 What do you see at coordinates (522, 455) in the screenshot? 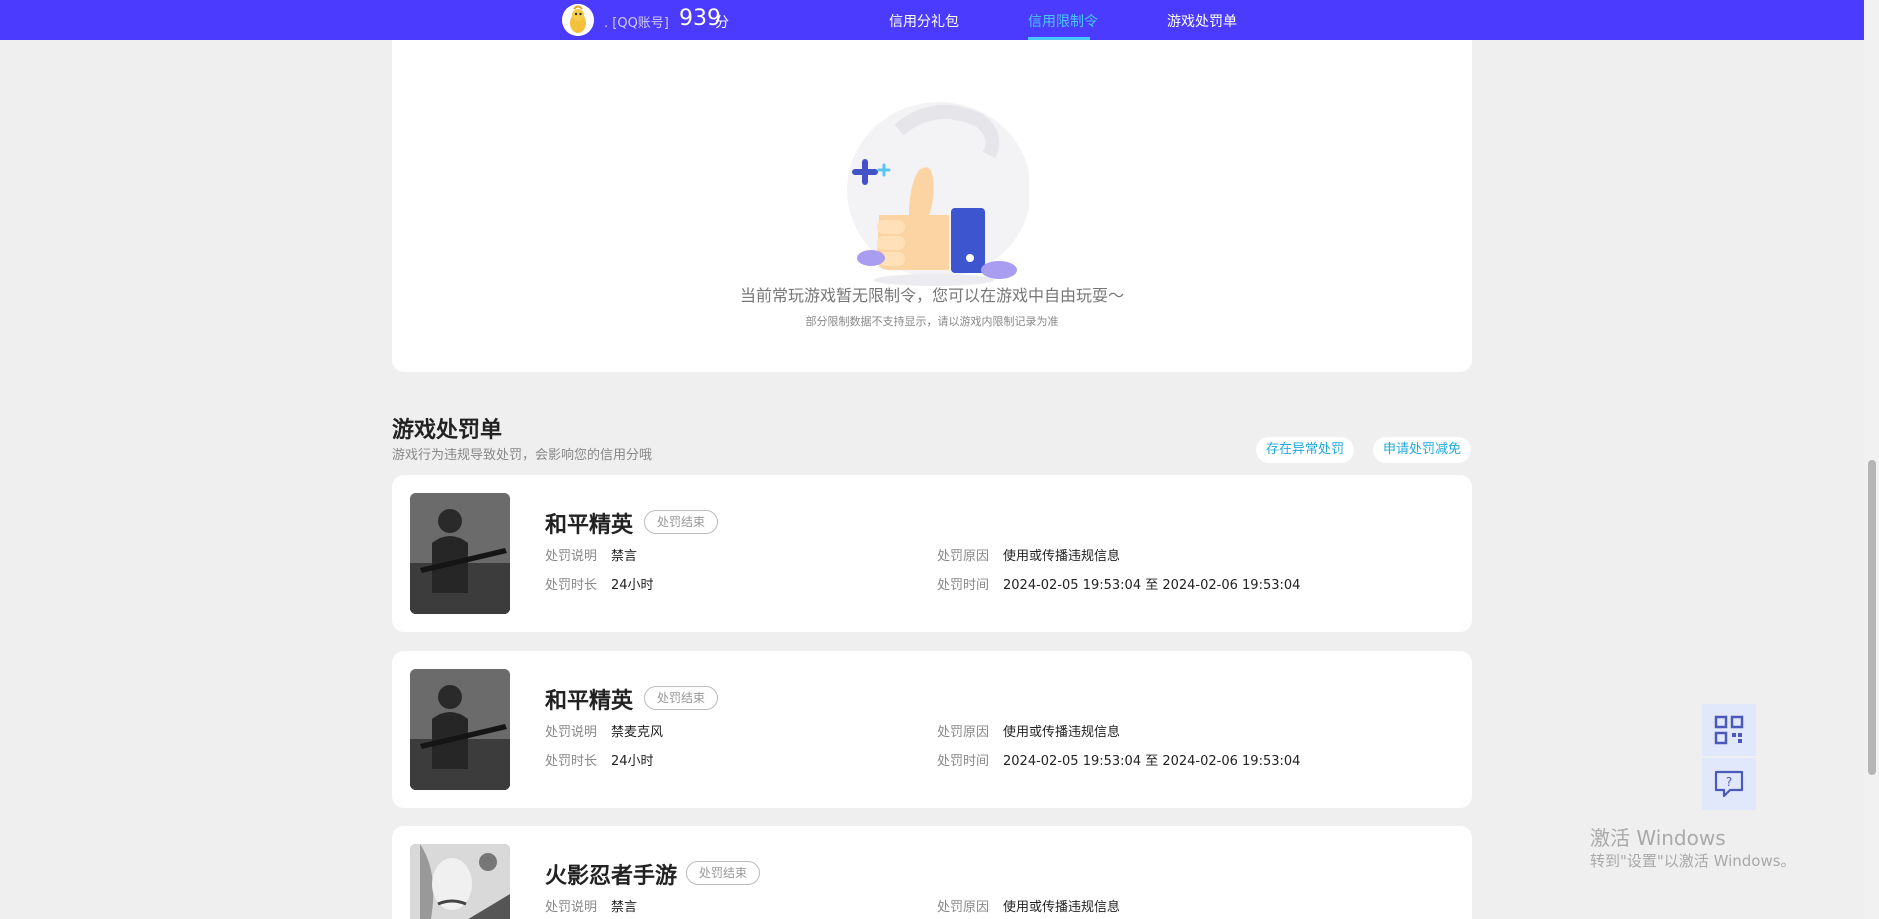
I see `section-subtitle: 游戏行为违规导致处罚，会影响您的信用分哦` at bounding box center [522, 455].